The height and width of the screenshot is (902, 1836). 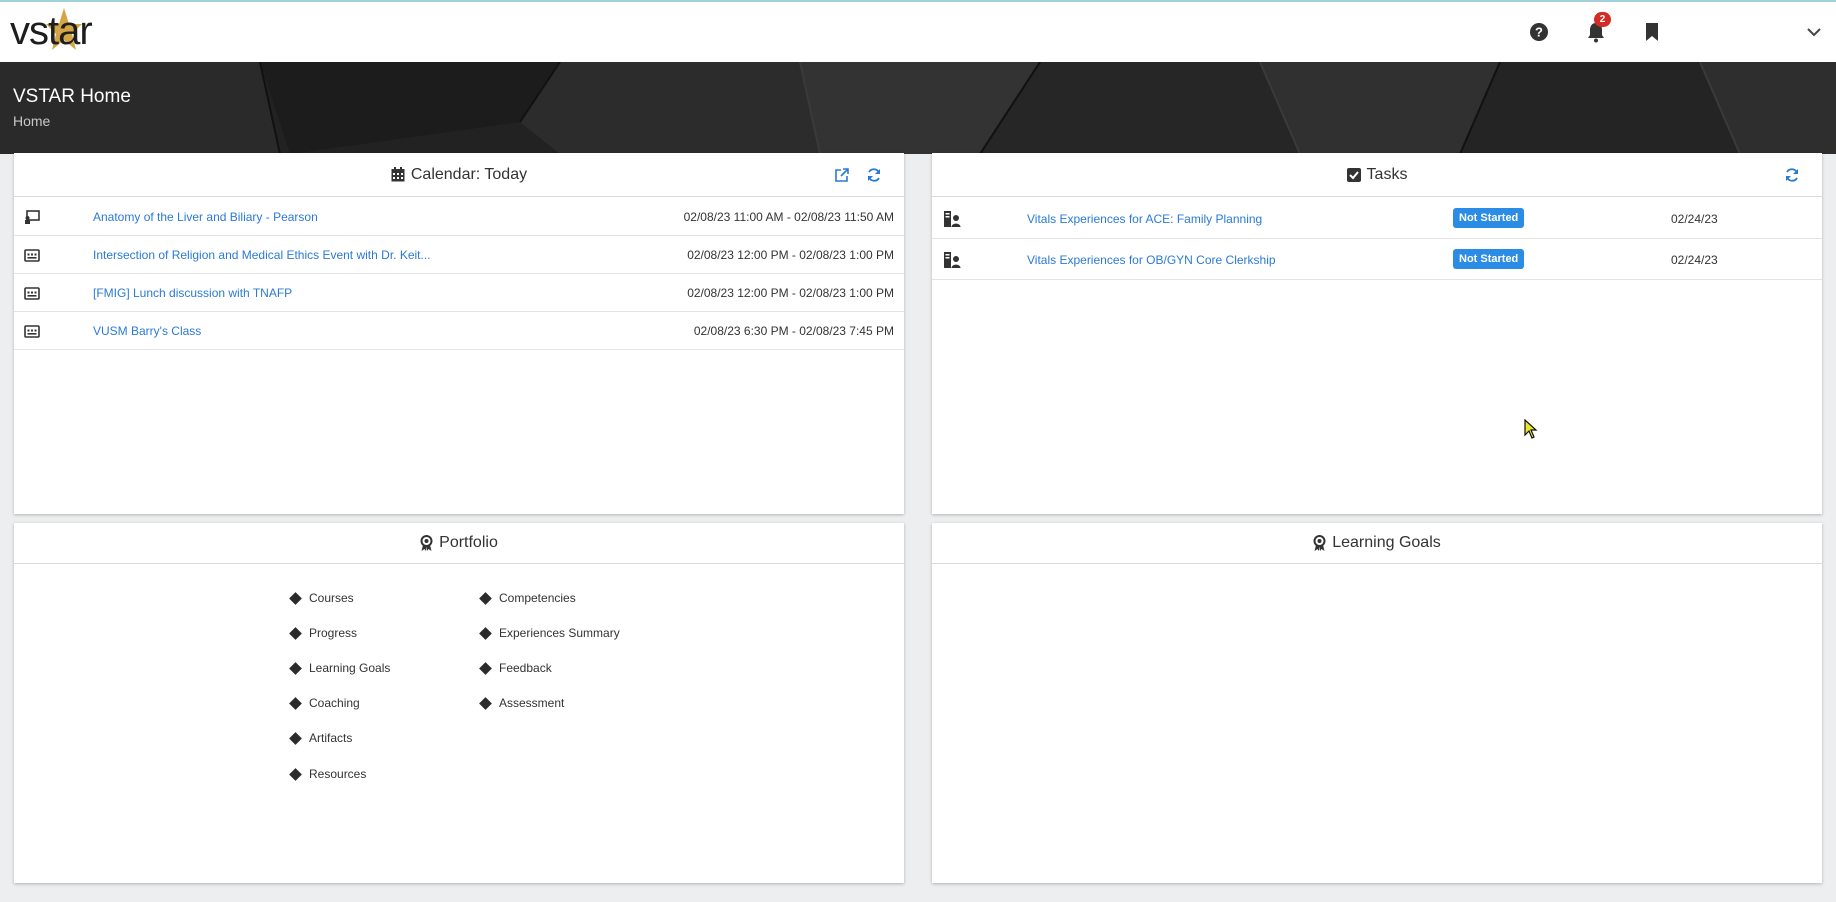 What do you see at coordinates (1353, 174) in the screenshot?
I see `checkbox-checked-icon` at bounding box center [1353, 174].